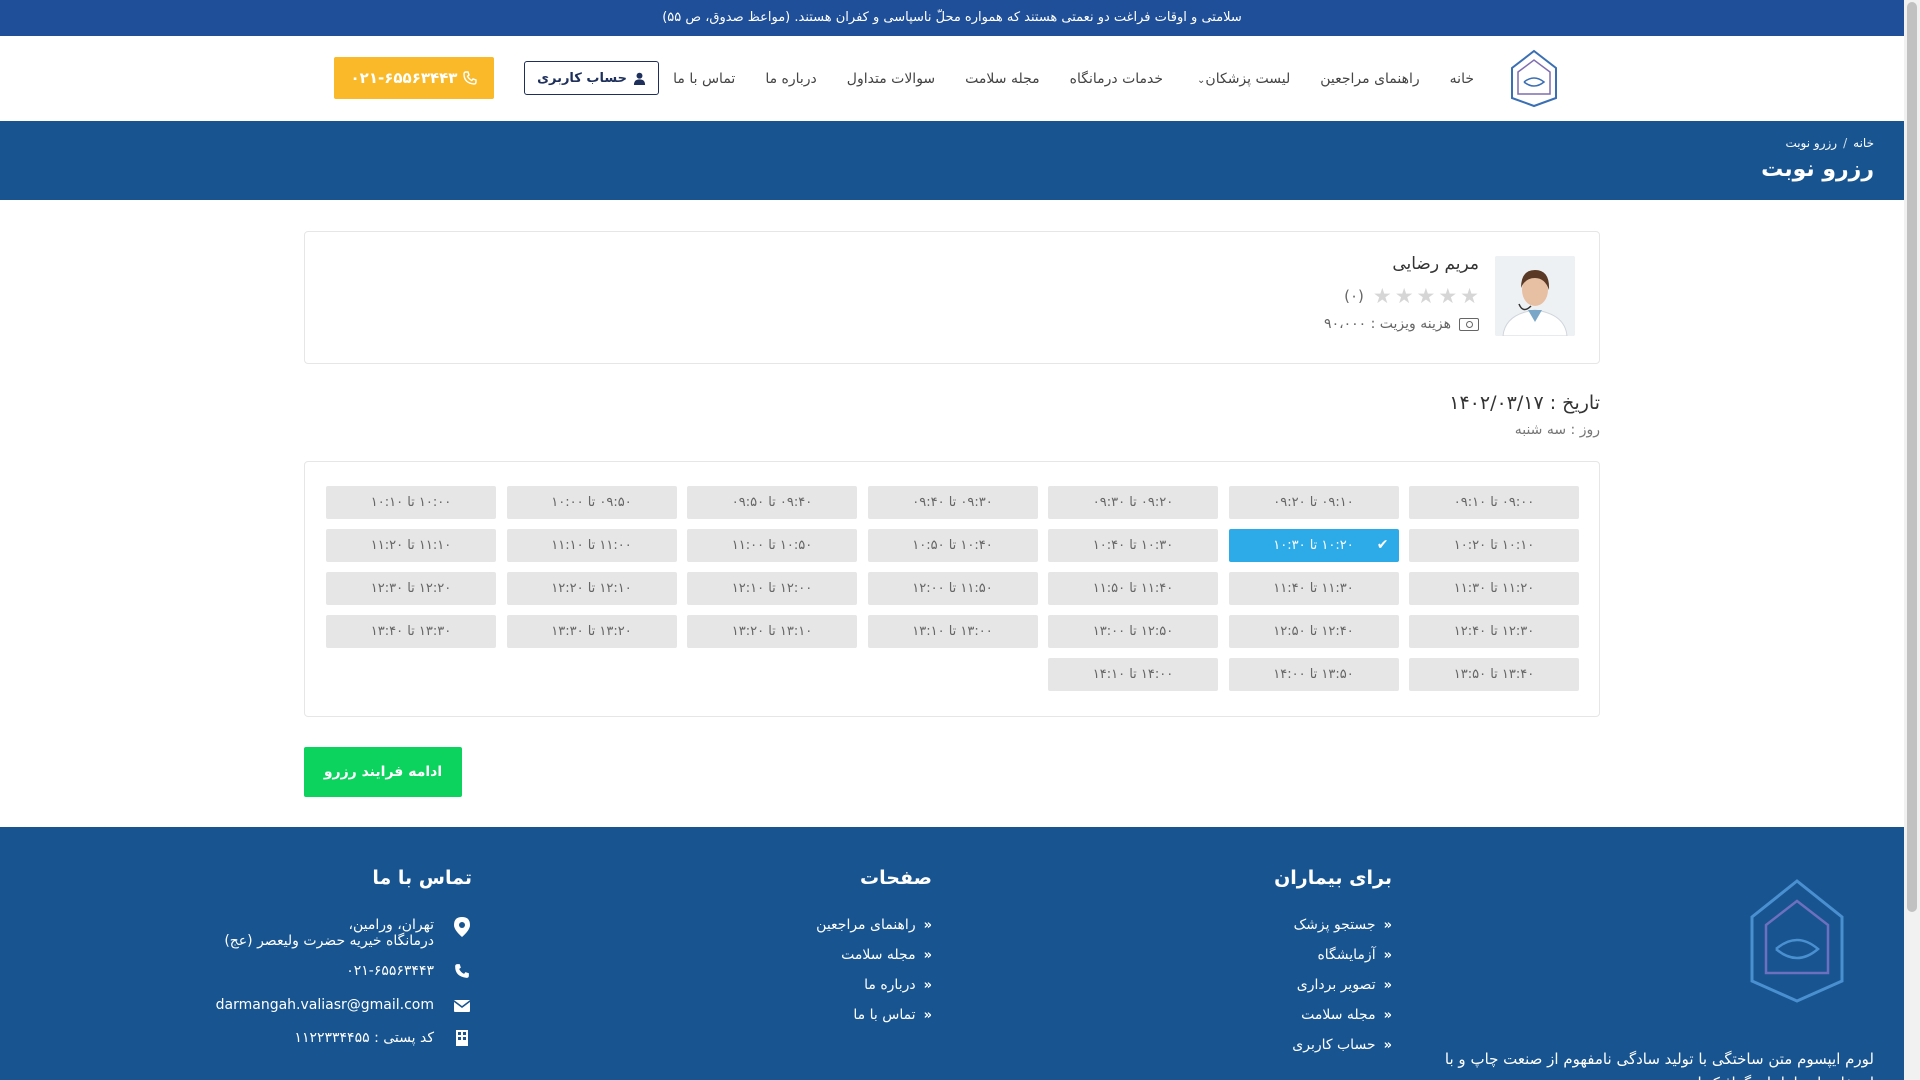 Image resolution: width=1920 pixels, height=1080 pixels. I want to click on time-slot: ۱۰:۰۰ تا ۱۰:۱۰, so click(411, 502).